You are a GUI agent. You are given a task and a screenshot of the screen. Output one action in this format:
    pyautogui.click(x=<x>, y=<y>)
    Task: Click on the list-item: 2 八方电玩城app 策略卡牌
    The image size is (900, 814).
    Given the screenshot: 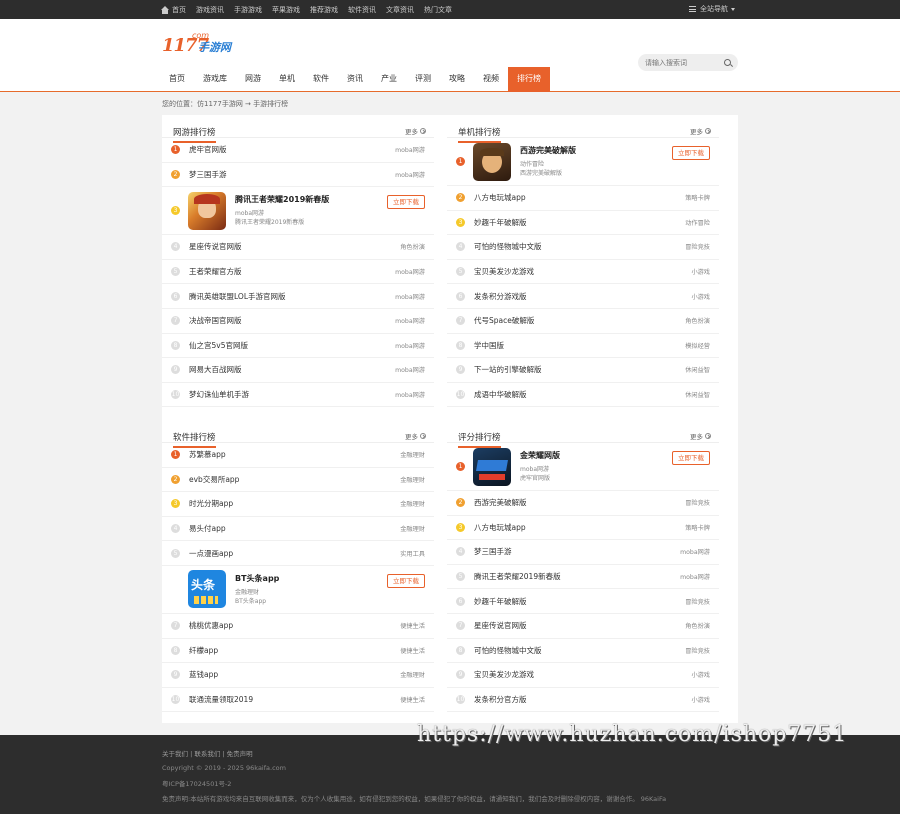 What is the action you would take?
    pyautogui.click(x=583, y=198)
    